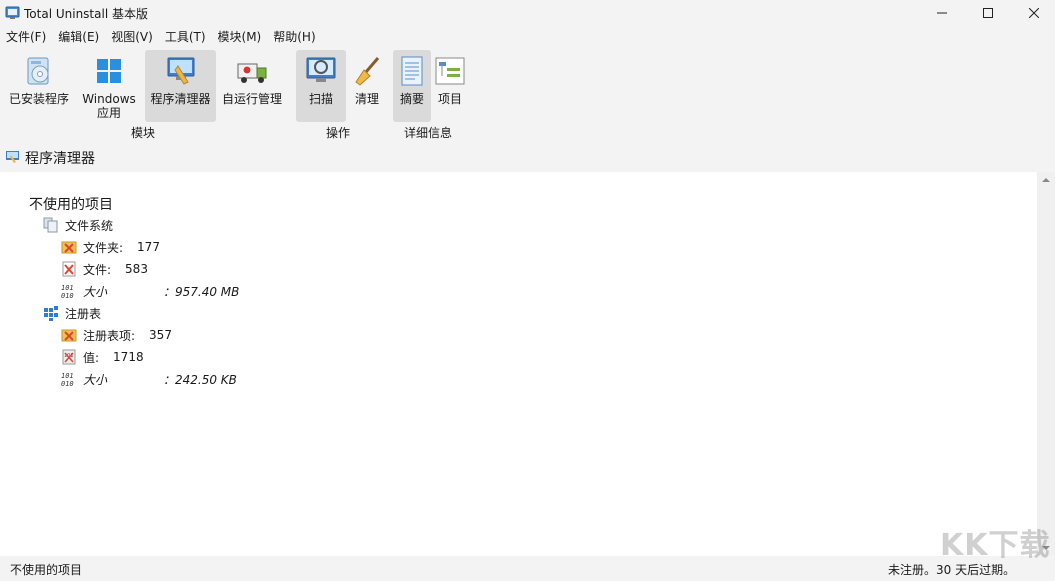 This screenshot has width=1055, height=581. I want to click on scroll-up-button, so click(1046, 180).